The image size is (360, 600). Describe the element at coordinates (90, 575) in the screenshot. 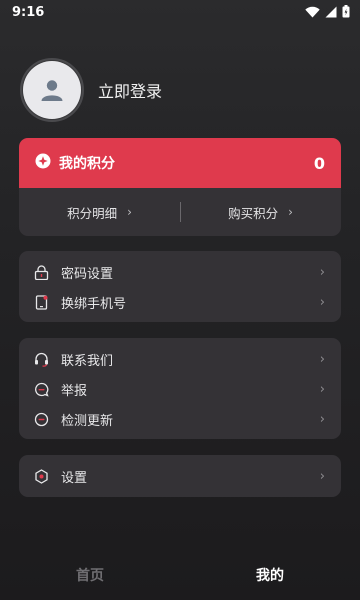

I see `tab-home: 首页` at that location.